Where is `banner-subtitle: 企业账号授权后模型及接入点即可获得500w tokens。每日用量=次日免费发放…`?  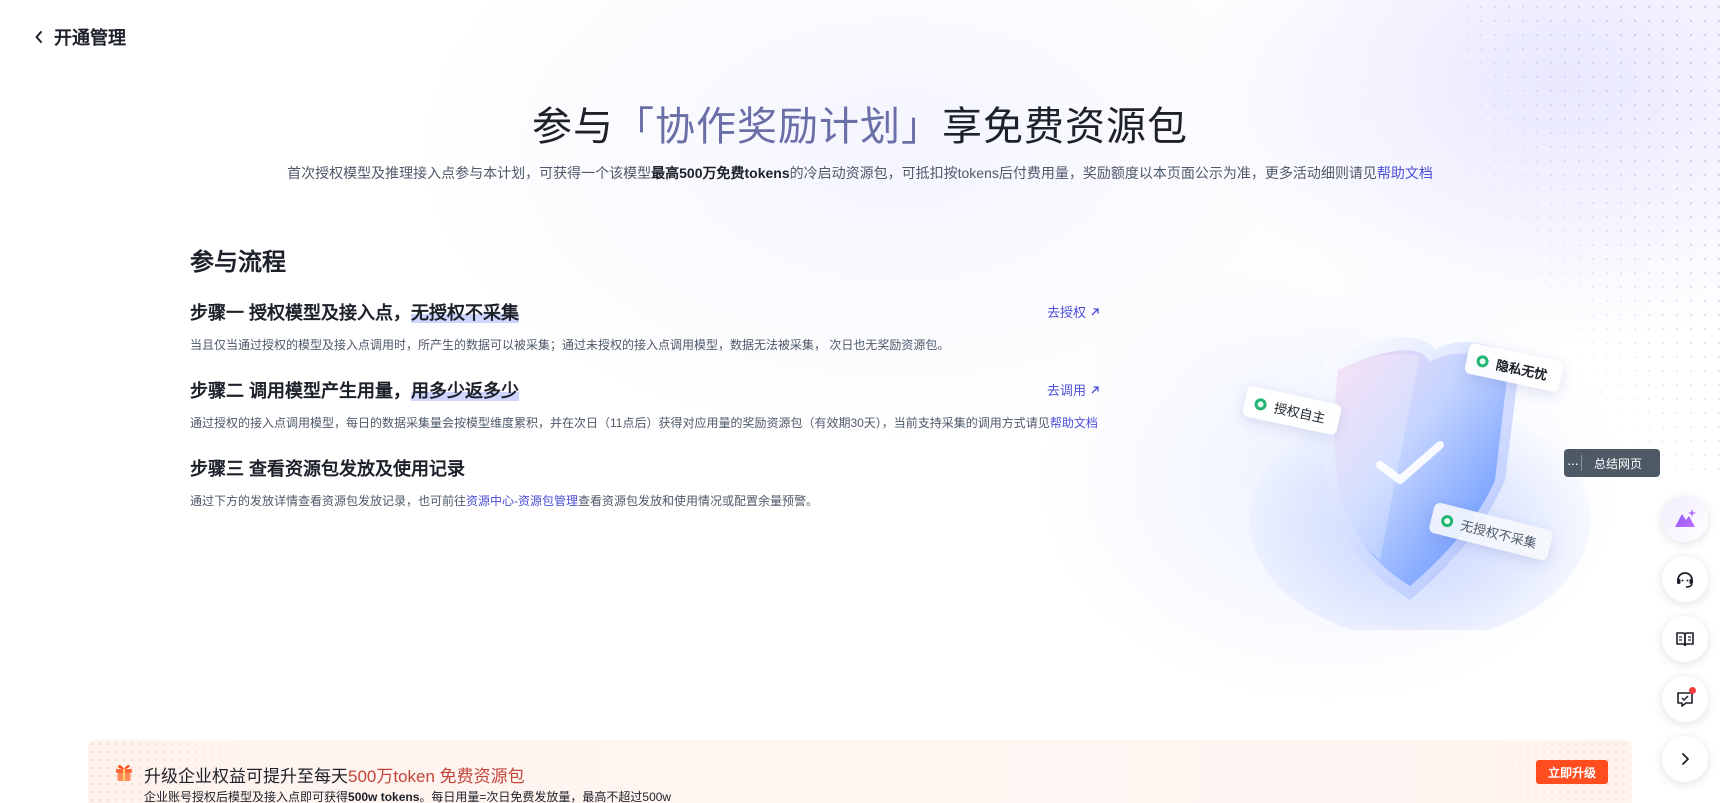 banner-subtitle: 企业账号授权后模型及接入点即可获得500w tokens。每日用量=次日免费发放… is located at coordinates (407, 795).